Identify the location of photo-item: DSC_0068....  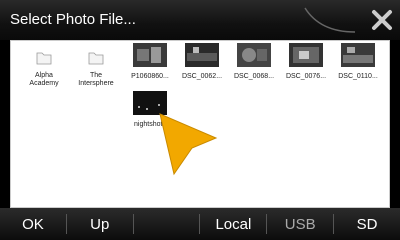
(254, 62).